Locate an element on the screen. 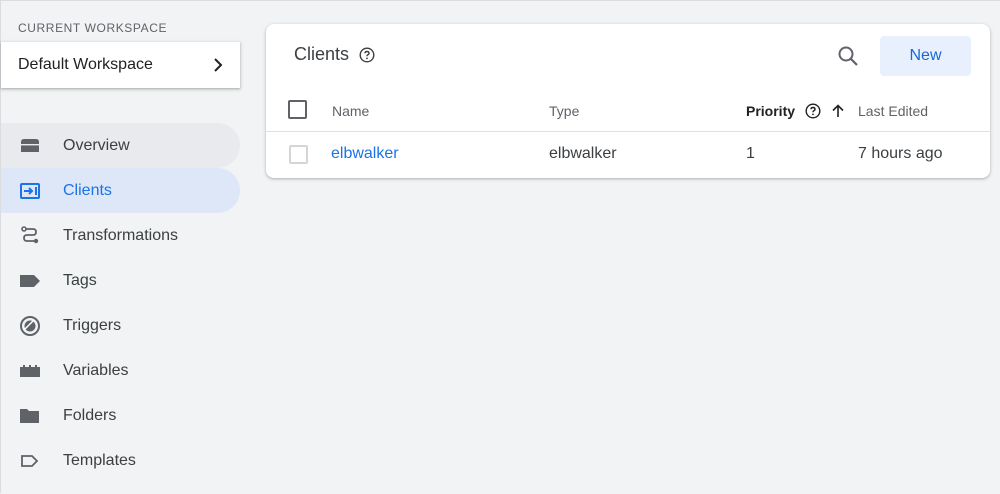 The width and height of the screenshot is (1000, 494). row-checkbox is located at coordinates (298, 154).